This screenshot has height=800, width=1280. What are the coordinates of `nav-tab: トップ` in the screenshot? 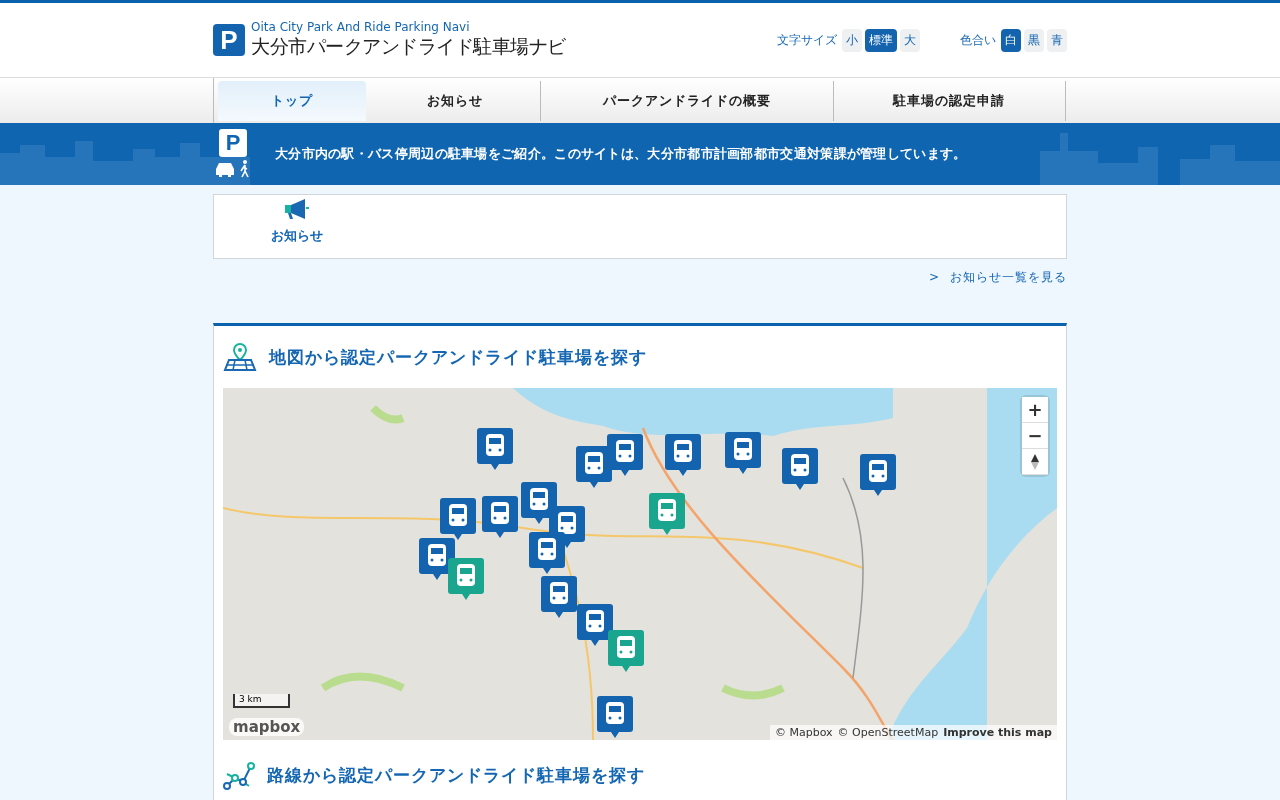 It's located at (291, 101).